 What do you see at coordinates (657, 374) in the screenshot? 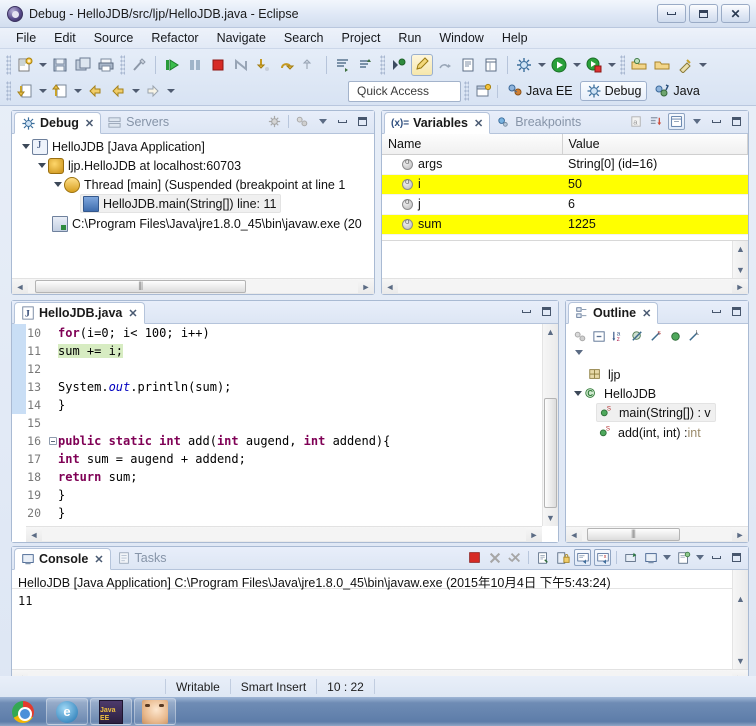
I see `outline-row-package: ljp` at bounding box center [657, 374].